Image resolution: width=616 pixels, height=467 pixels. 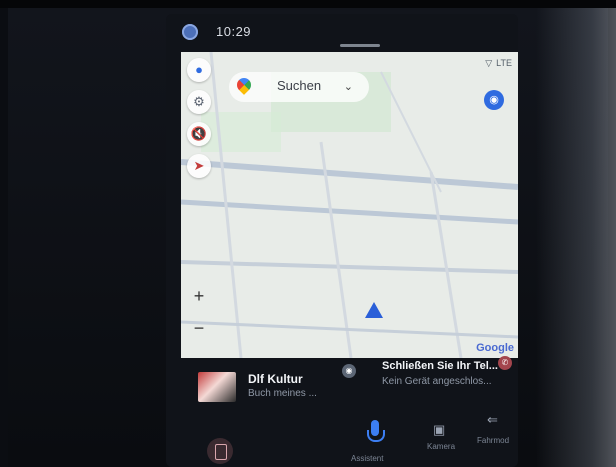 What do you see at coordinates (349, 371) in the screenshot?
I see `media-app-badge-icon: ◉` at bounding box center [349, 371].